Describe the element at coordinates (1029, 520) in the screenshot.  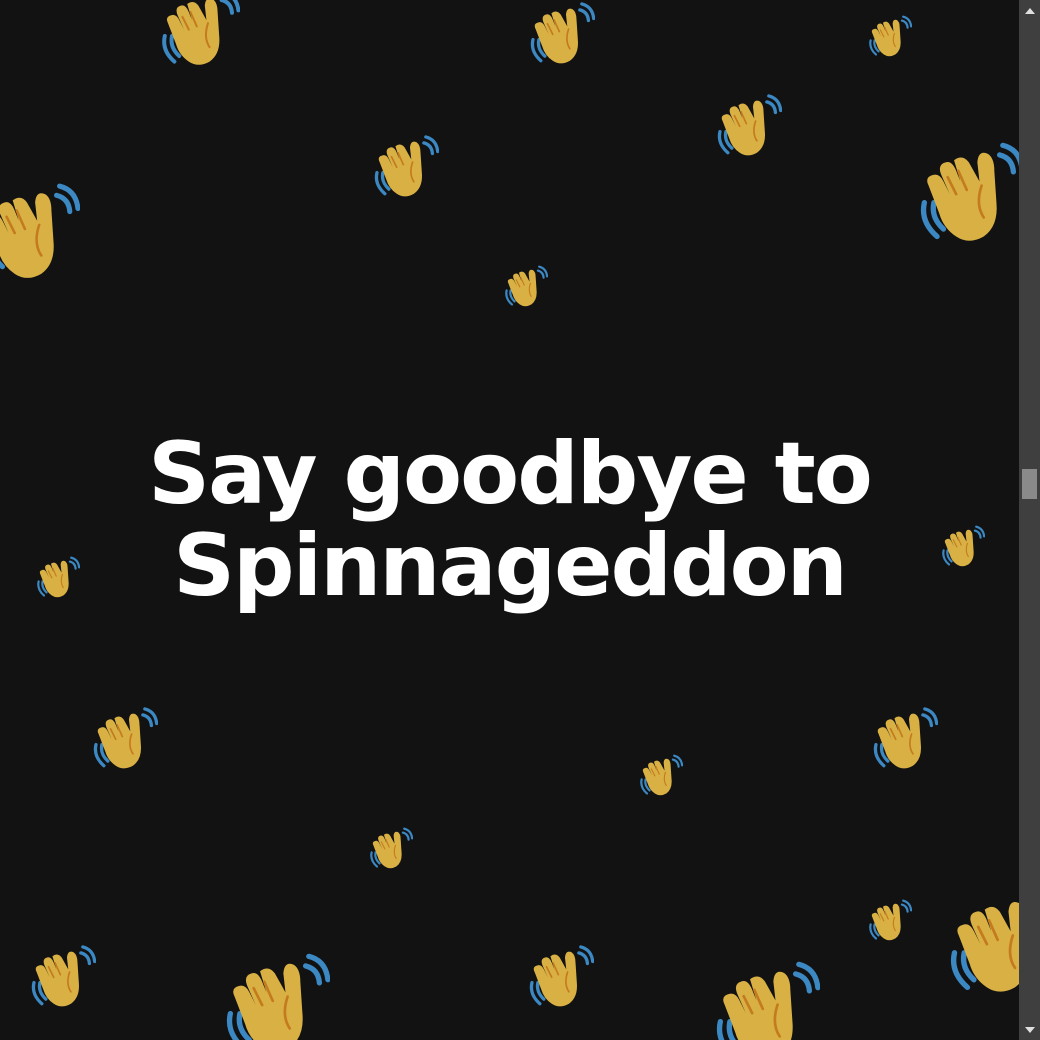
I see `vertical-scrollbar` at that location.